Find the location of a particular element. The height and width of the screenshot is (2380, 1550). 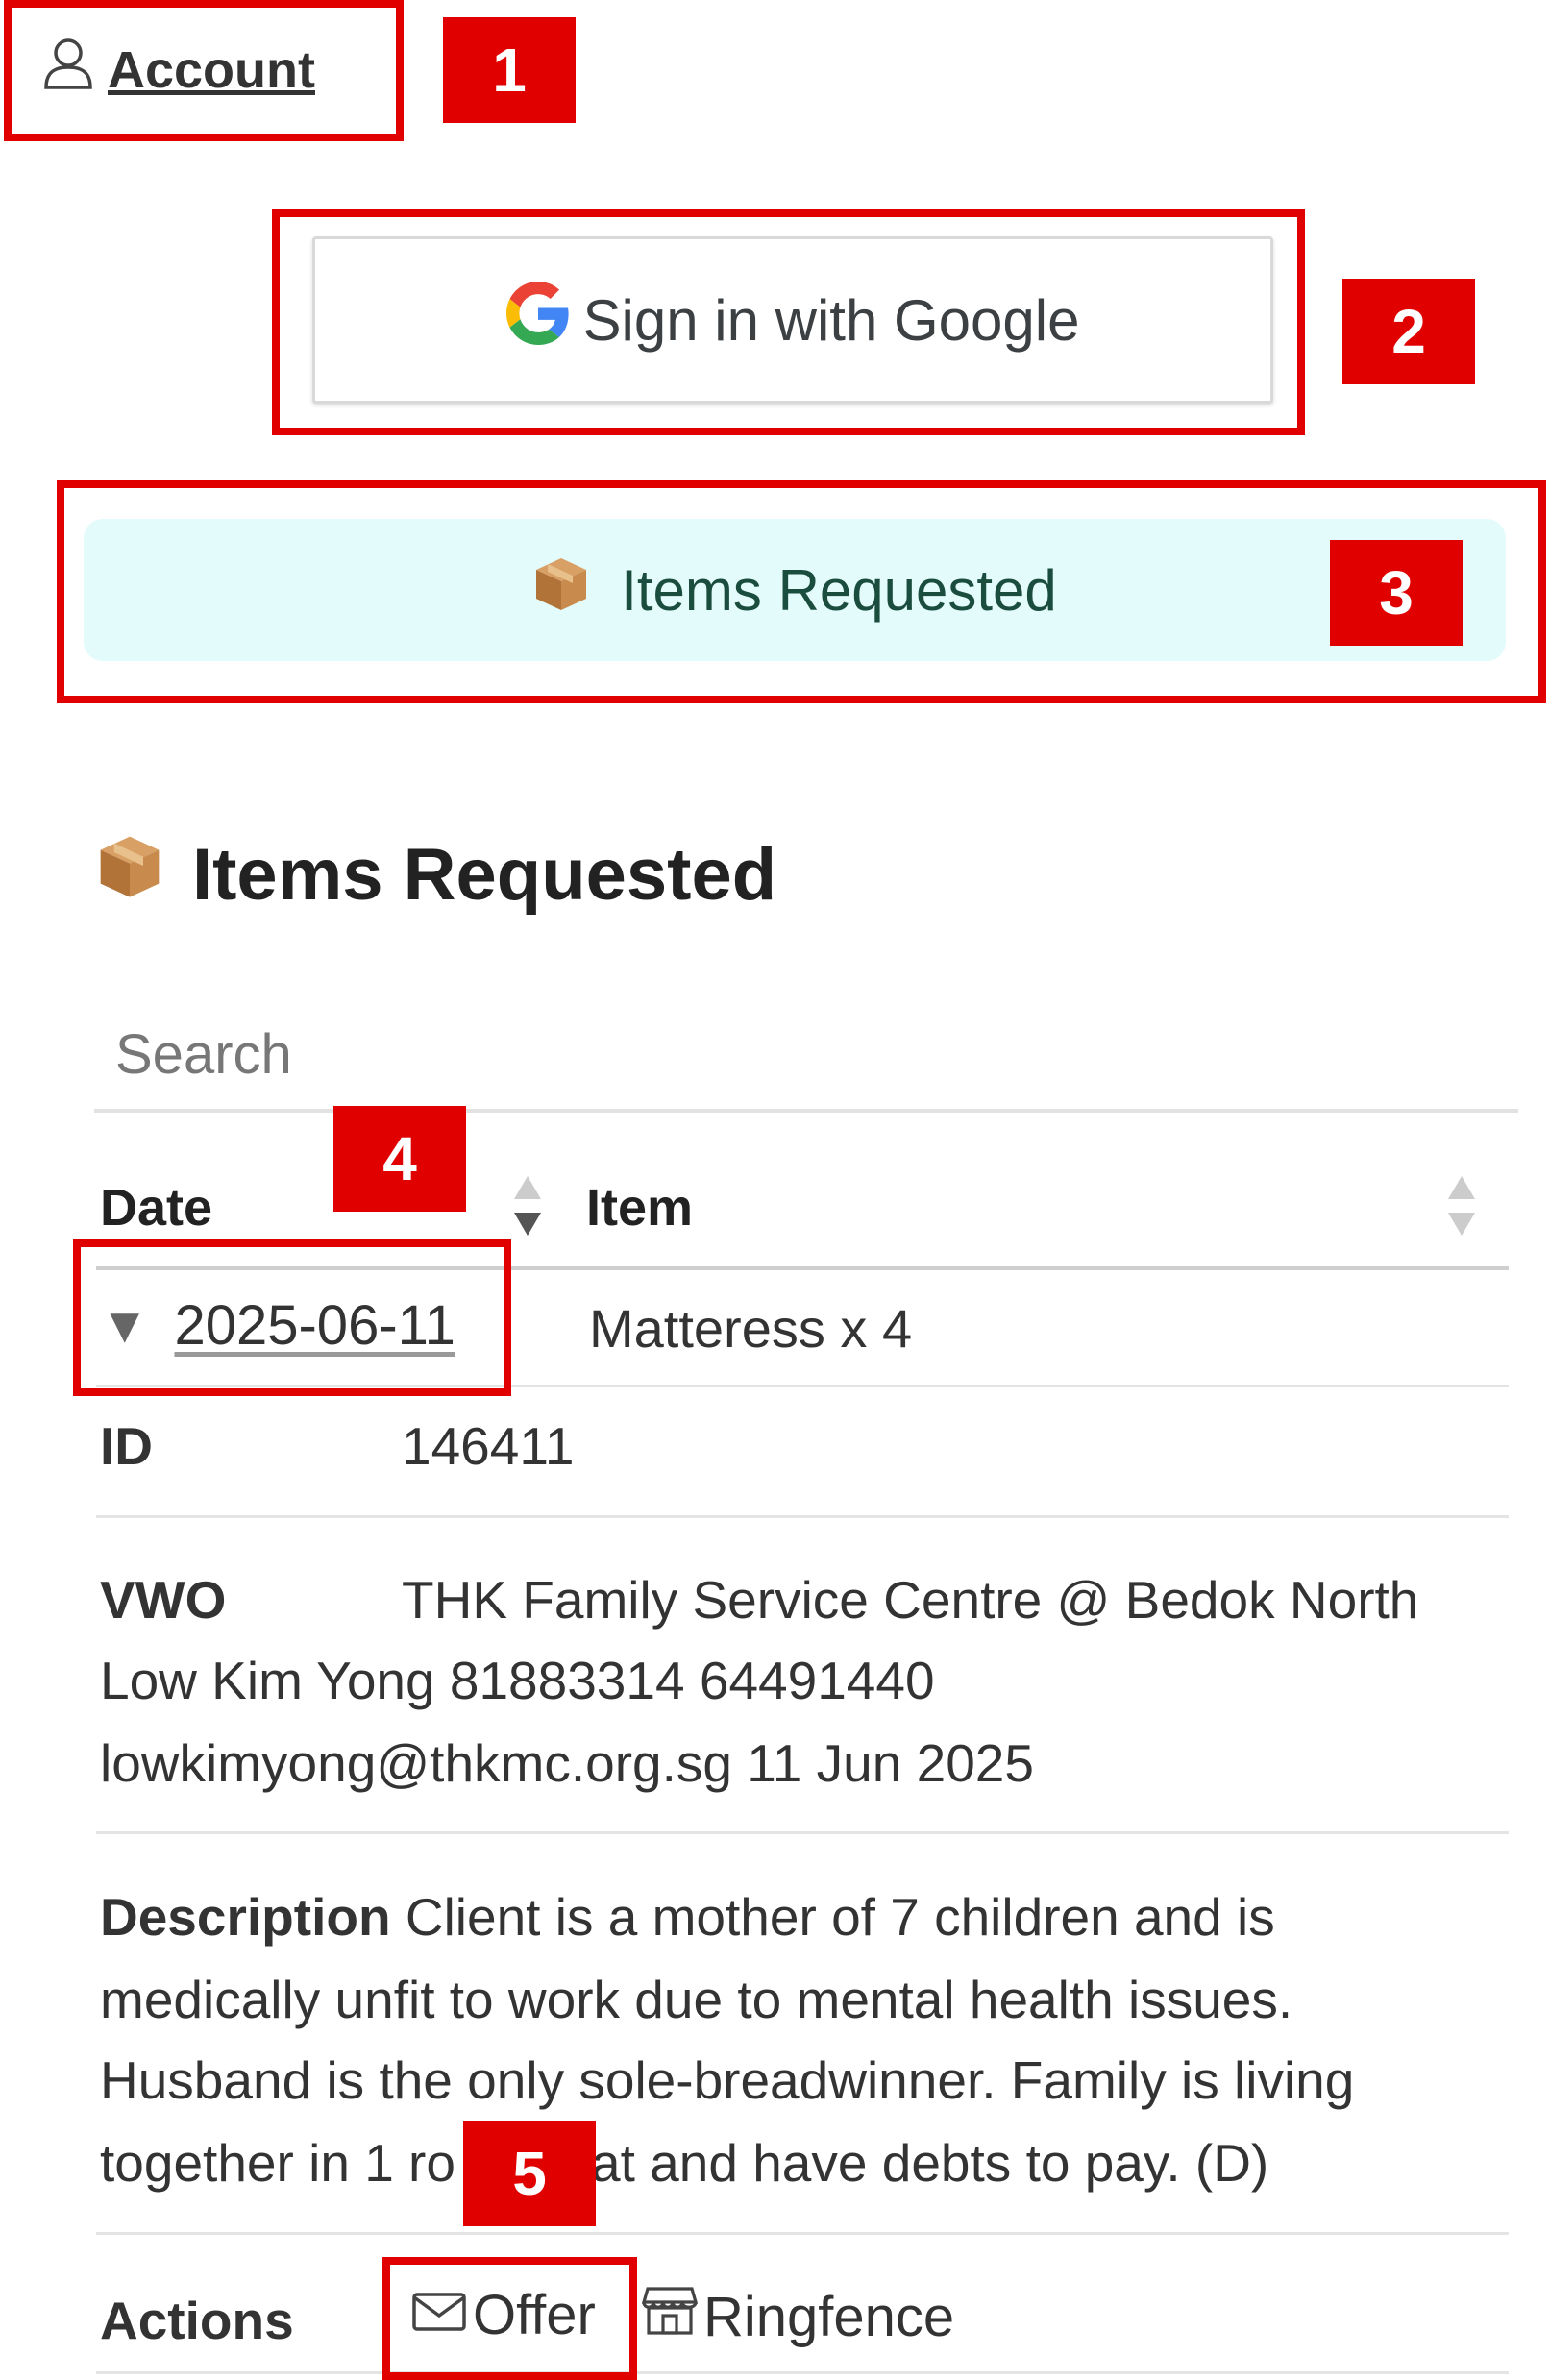

vwo-line2: Low Kim Yong 81883314 64491440 is located at coordinates (517, 1680).